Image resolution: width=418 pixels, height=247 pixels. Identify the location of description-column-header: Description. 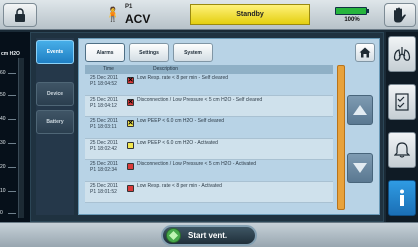
(166, 69).